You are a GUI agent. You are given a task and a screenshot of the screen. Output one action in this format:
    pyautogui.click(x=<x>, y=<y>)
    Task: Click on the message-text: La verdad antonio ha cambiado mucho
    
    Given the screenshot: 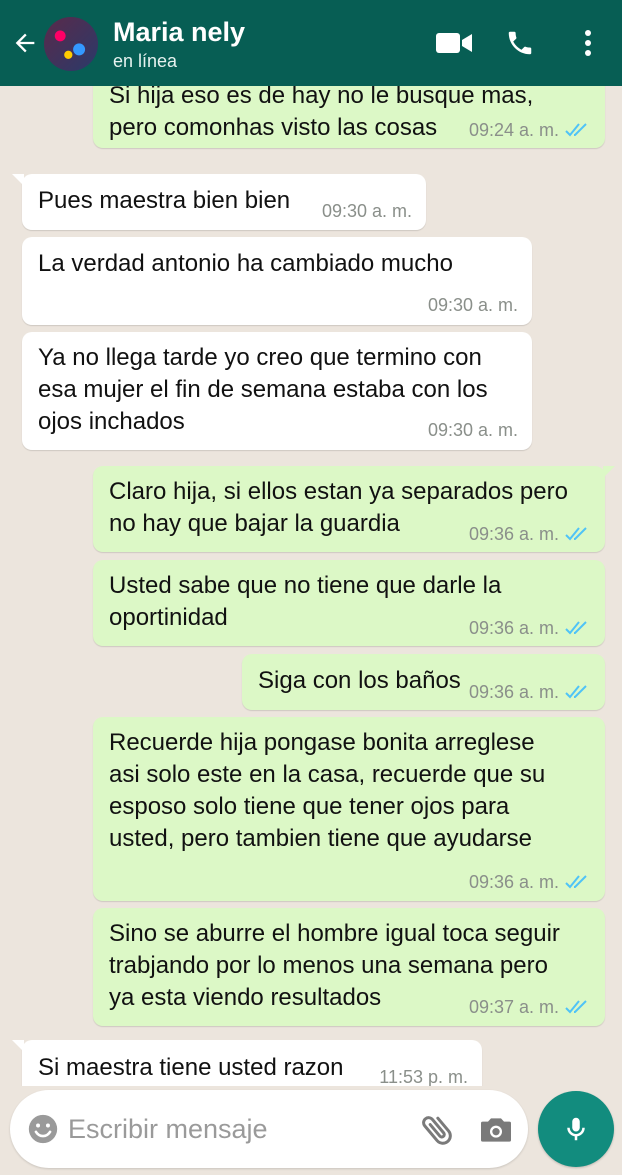 What is the action you would take?
    pyautogui.click(x=245, y=263)
    